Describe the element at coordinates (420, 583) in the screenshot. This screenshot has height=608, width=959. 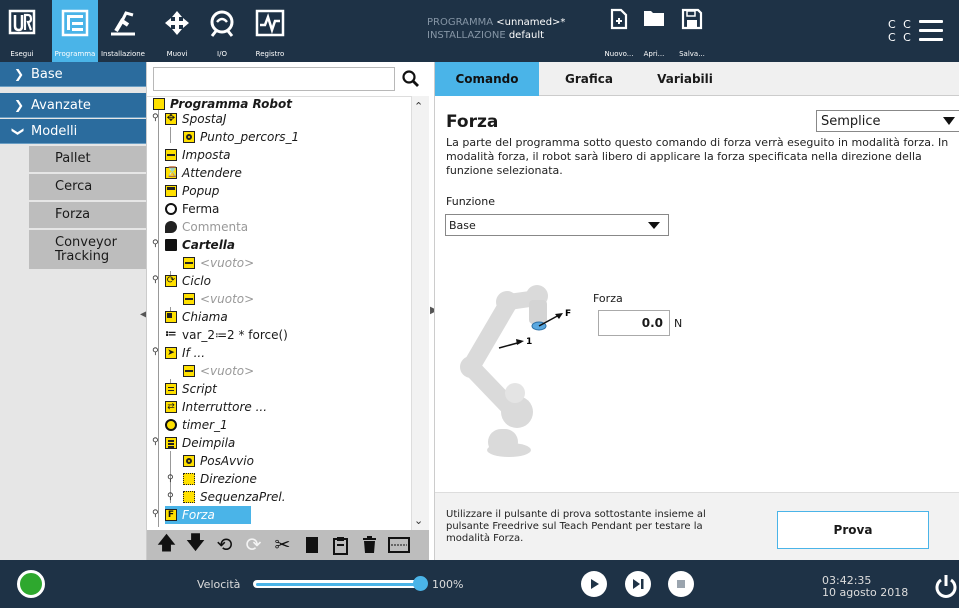
I see `speed-slider-thumb` at that location.